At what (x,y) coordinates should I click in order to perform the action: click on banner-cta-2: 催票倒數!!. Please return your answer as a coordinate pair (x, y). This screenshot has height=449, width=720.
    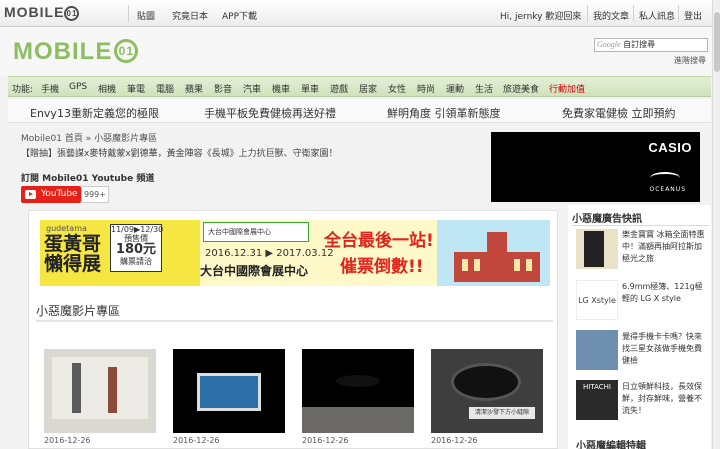
    Looking at the image, I should click on (382, 267).